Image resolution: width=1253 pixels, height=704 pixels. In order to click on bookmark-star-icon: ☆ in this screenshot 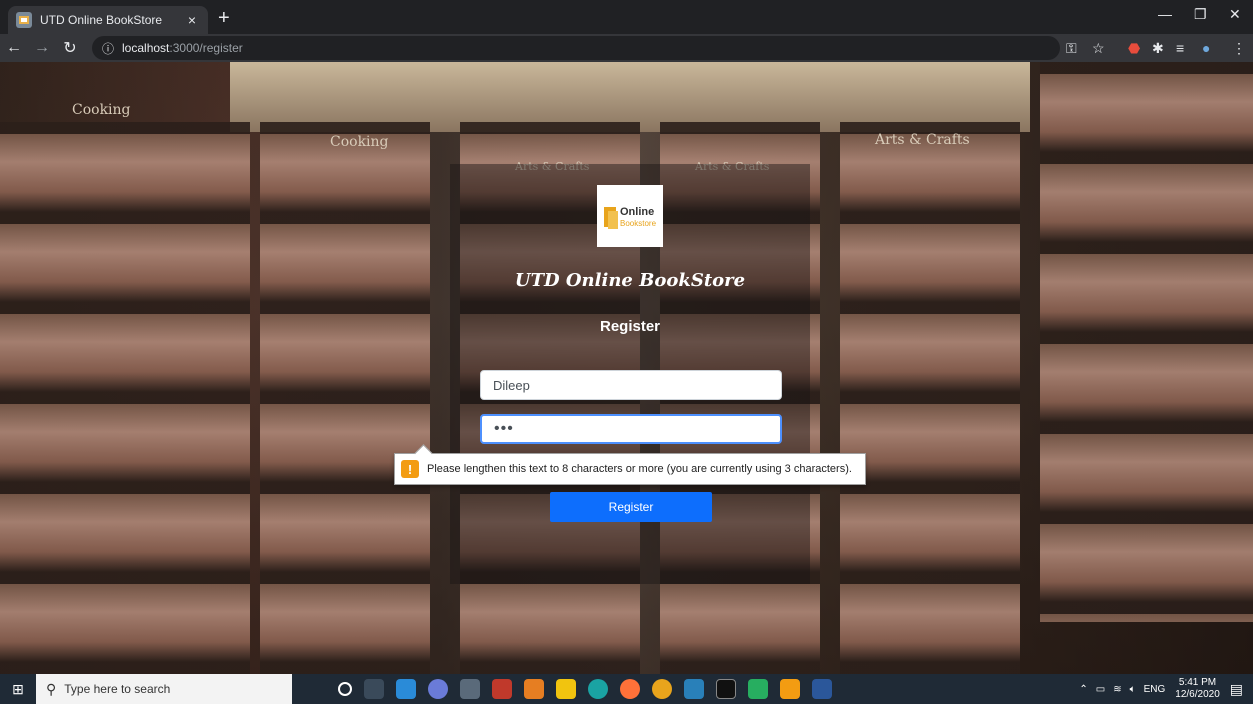, I will do `click(1098, 48)`.